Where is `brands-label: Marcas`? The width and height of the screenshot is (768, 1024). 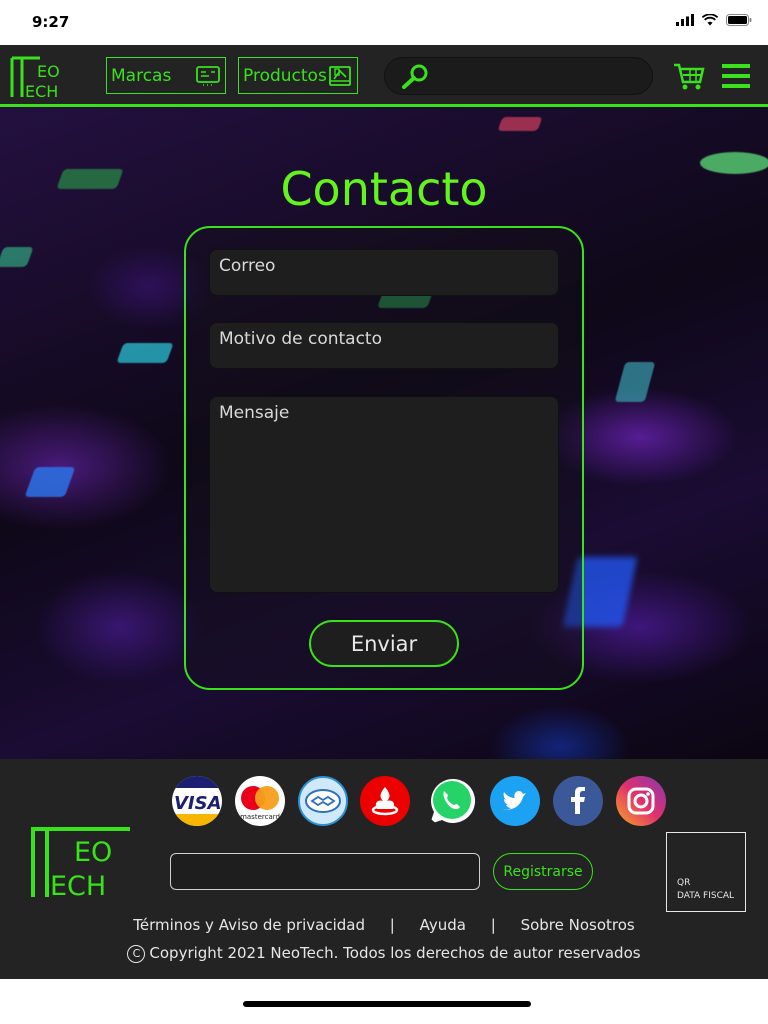
brands-label: Marcas is located at coordinates (141, 75).